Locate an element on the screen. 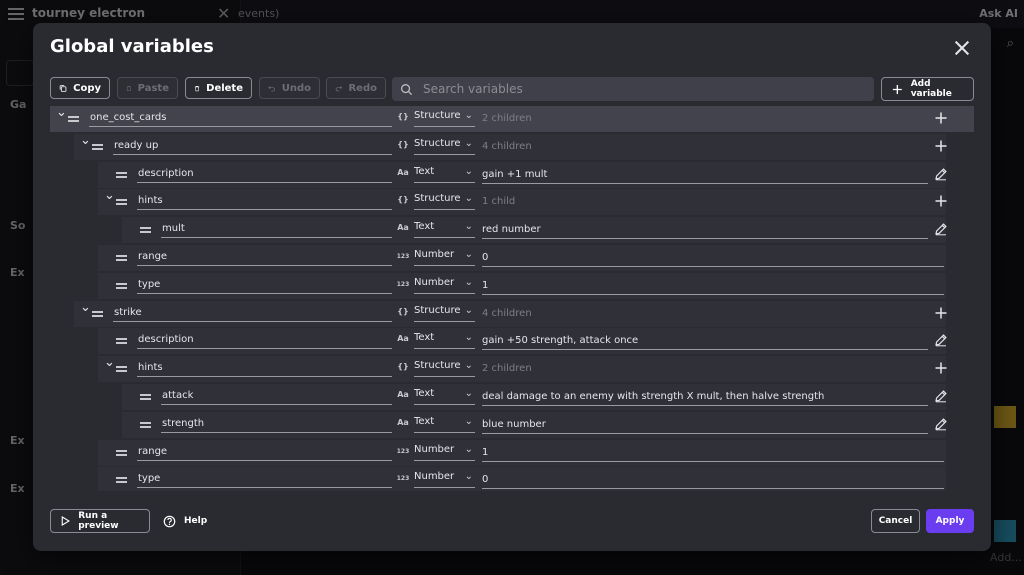  close-icon is located at coordinates (962, 48).